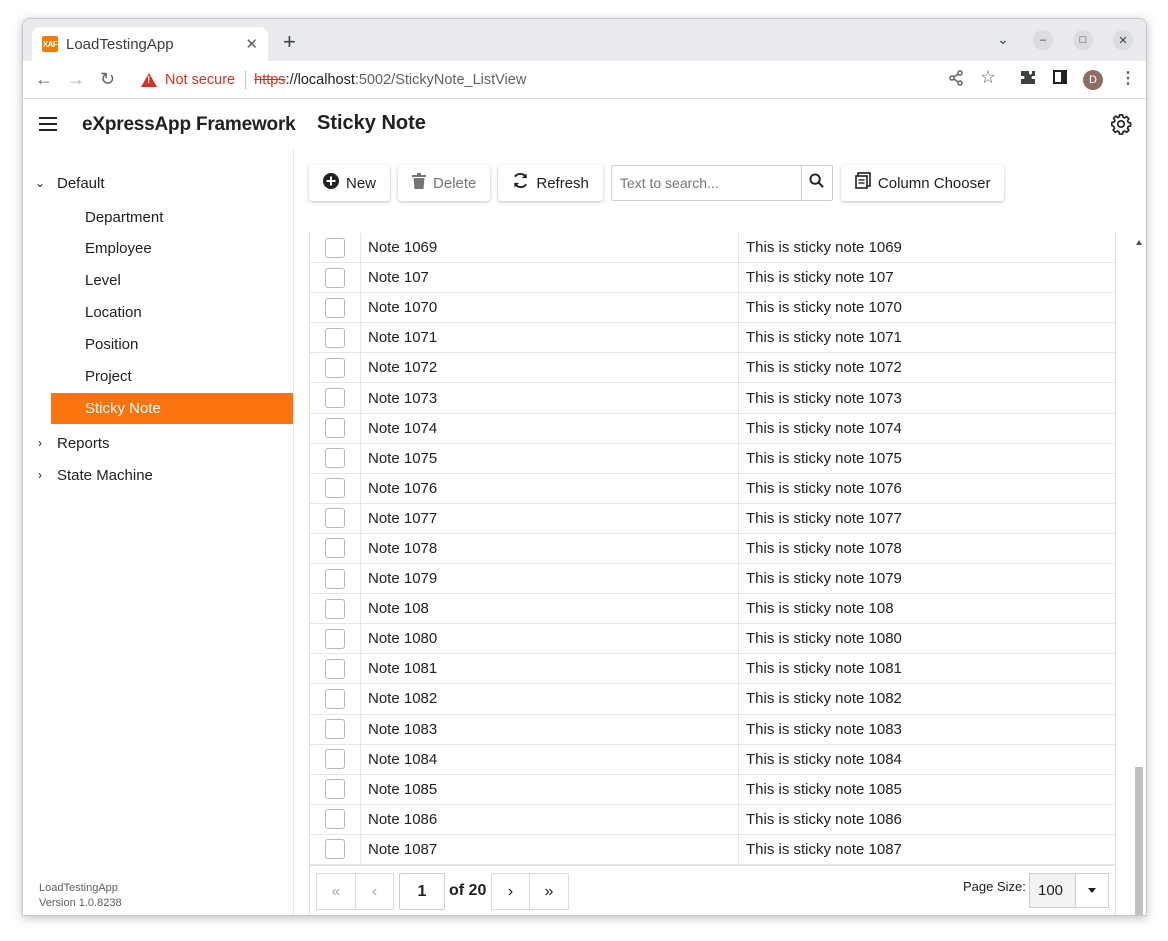 This screenshot has height=941, width=1168. Describe the element at coordinates (44, 79) in the screenshot. I see `back-icon: ←` at that location.